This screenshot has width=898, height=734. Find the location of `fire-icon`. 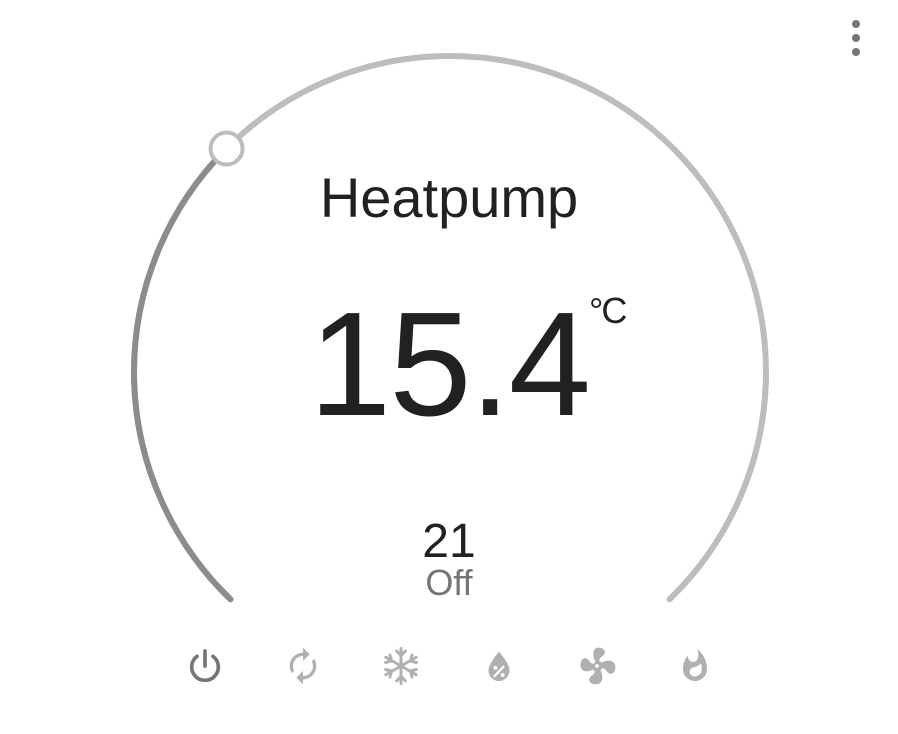

fire-icon is located at coordinates (695, 665).